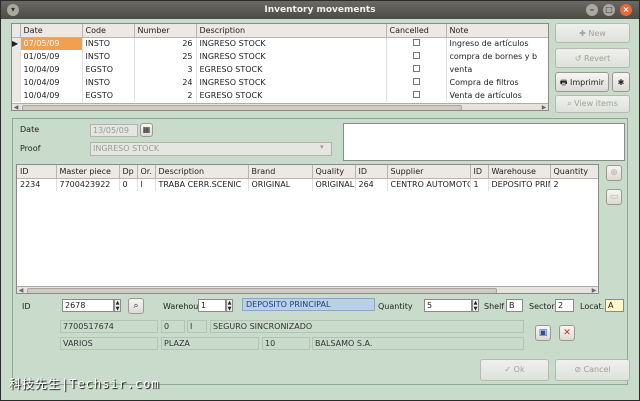 This screenshot has height=401, width=640. What do you see at coordinates (543, 333) in the screenshot?
I see `save-icon: ▣` at bounding box center [543, 333].